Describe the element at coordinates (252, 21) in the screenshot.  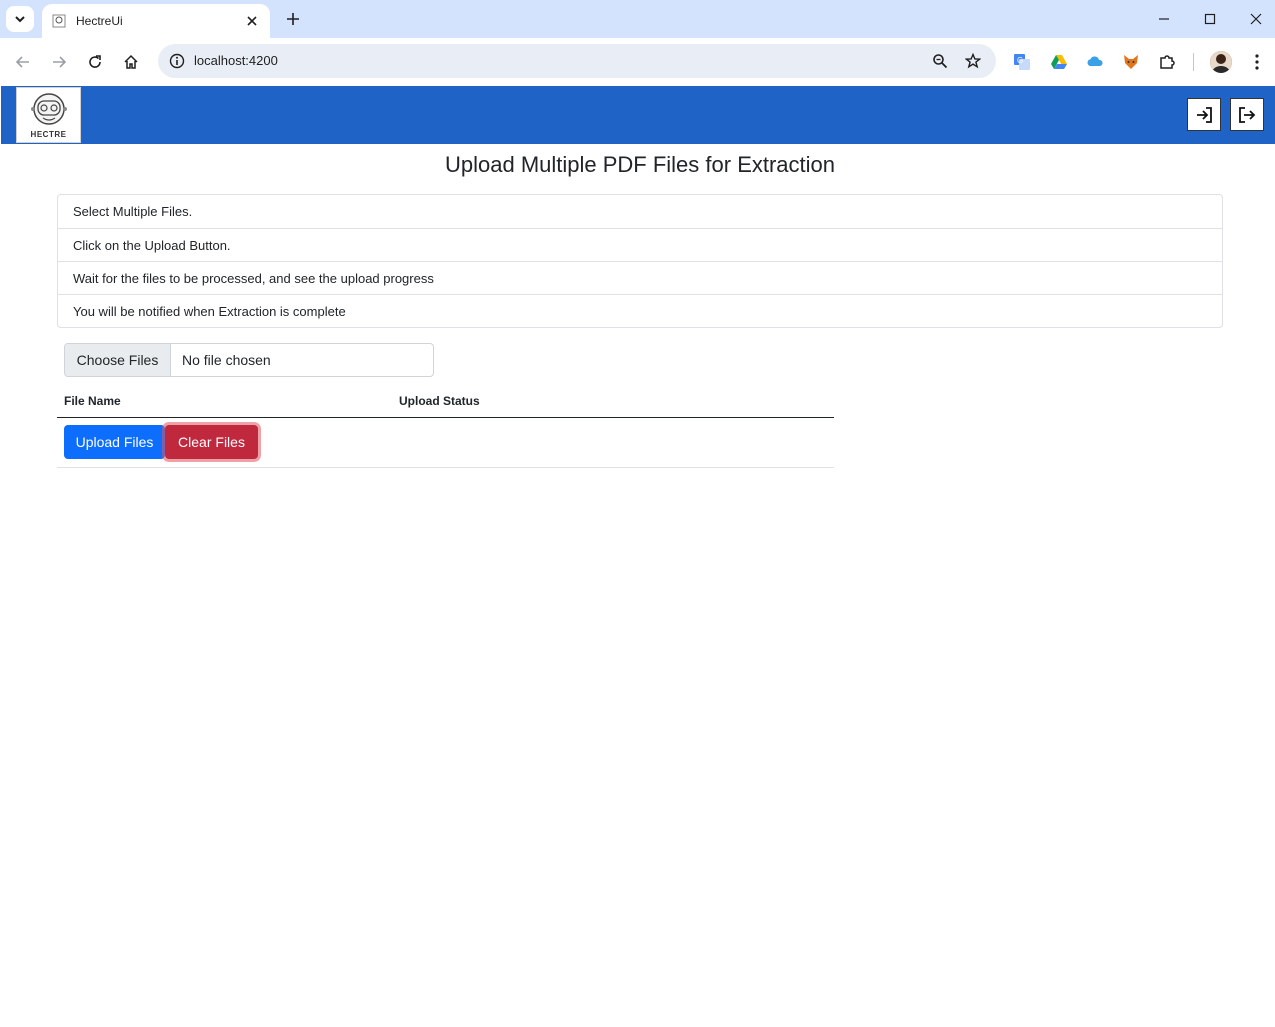
I see `close-icon` at that location.